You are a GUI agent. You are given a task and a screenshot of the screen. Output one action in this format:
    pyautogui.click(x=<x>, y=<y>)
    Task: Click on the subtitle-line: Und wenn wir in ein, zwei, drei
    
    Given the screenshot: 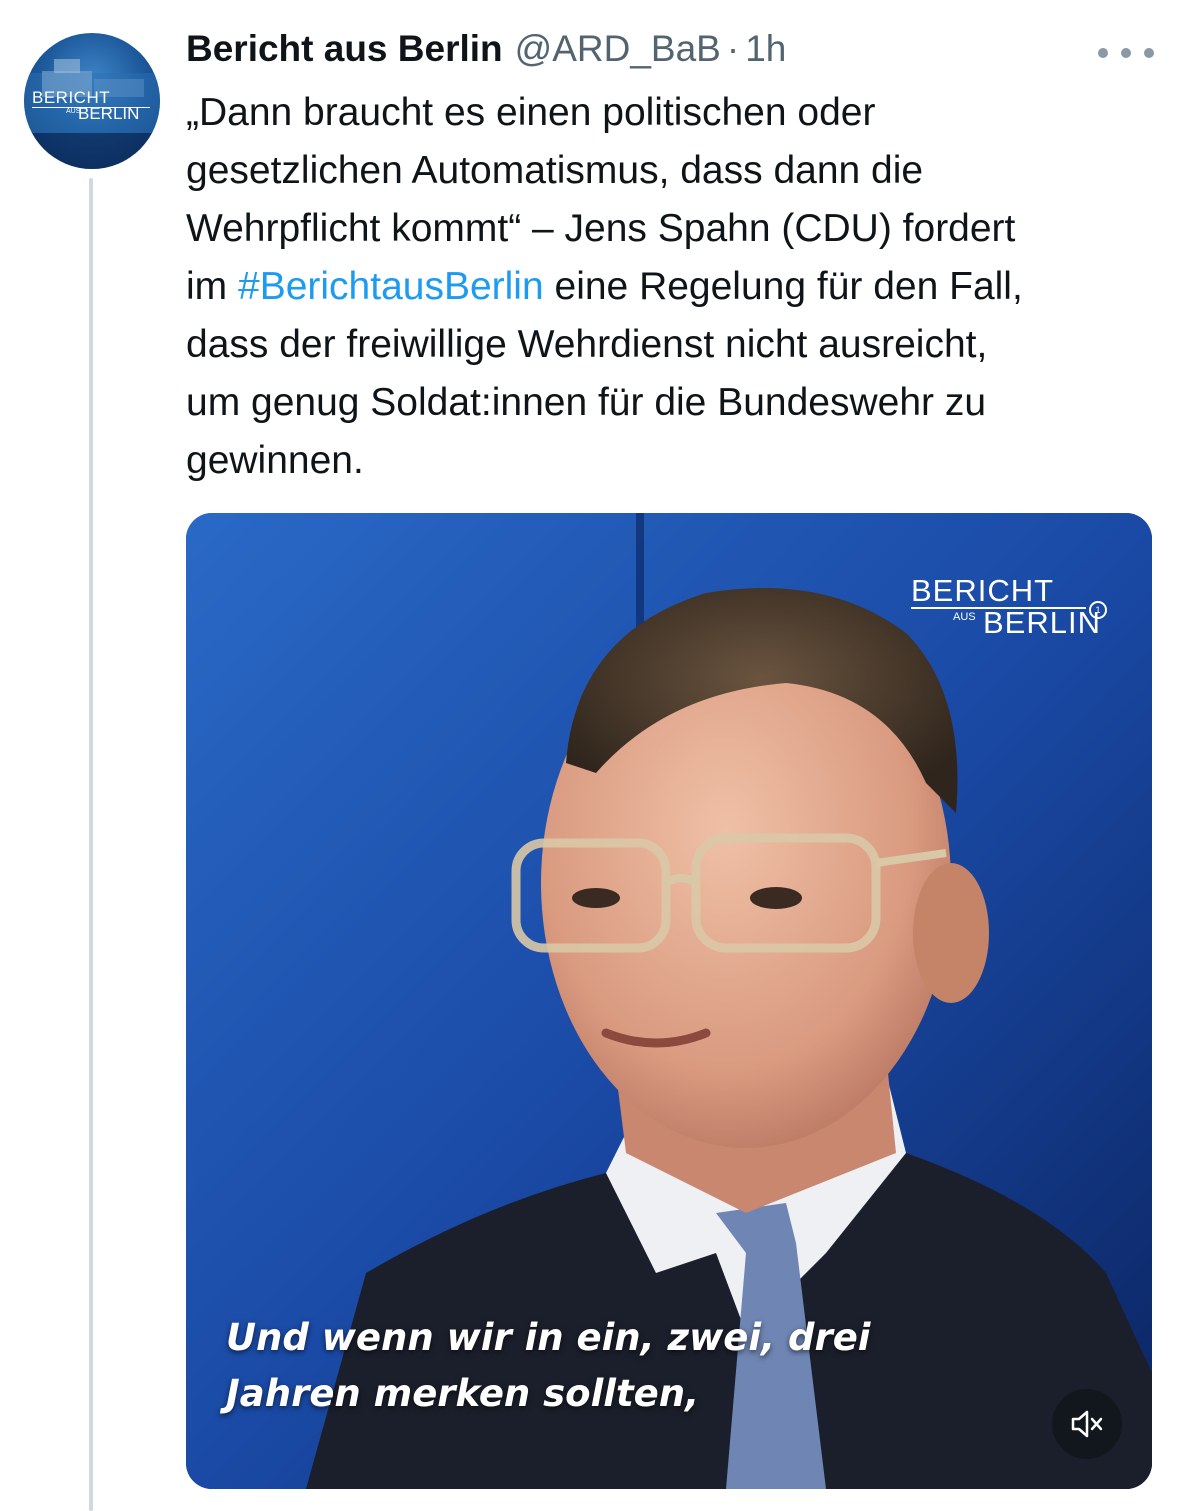 What is the action you would take?
    pyautogui.click(x=548, y=1337)
    